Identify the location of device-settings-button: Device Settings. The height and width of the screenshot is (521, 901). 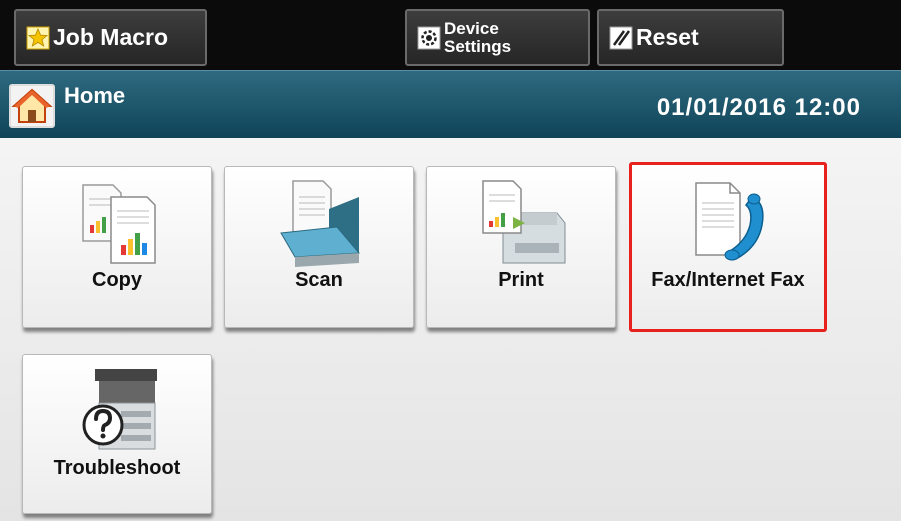
(497, 37).